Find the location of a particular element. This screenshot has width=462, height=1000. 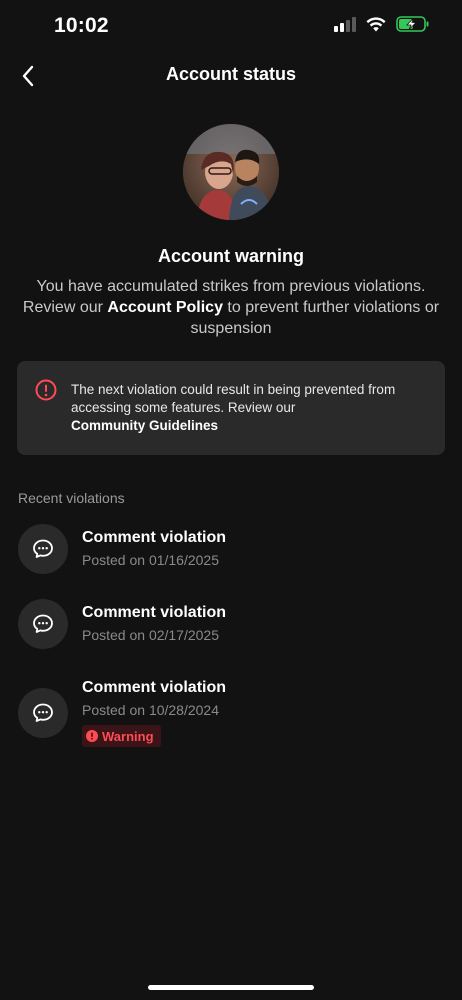

warning-badge: Warning is located at coordinates (121, 736).